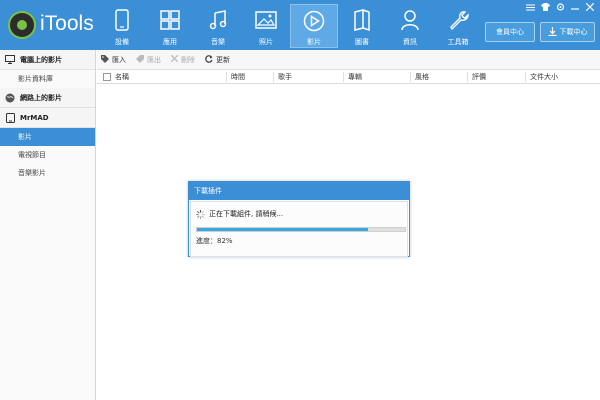  I want to click on column-size: 文件大小, so click(541, 77).